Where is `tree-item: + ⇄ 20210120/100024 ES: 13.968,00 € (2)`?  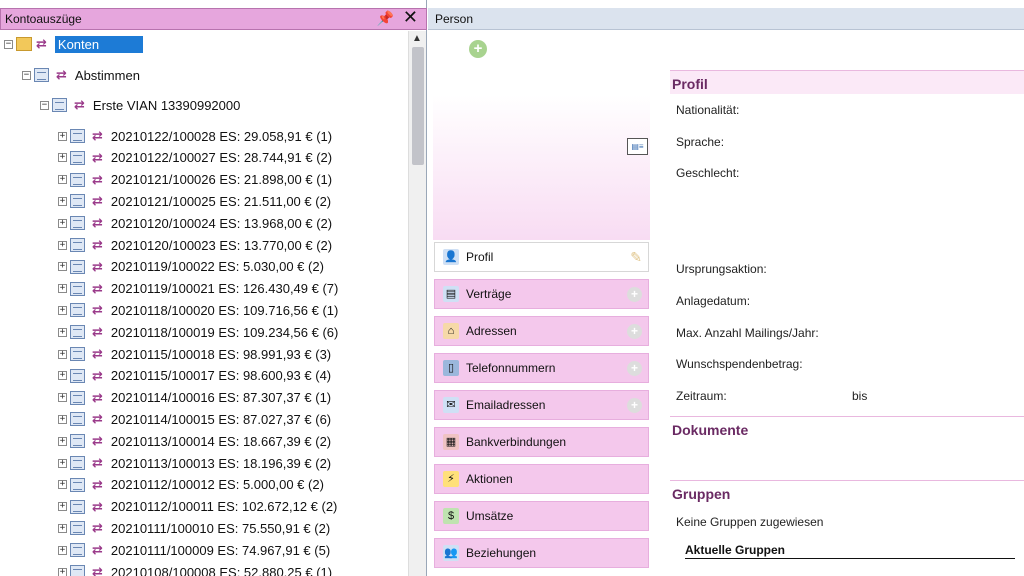
tree-item: + ⇄ 20210120/100024 ES: 13.968,00 € (2) is located at coordinates (195, 223).